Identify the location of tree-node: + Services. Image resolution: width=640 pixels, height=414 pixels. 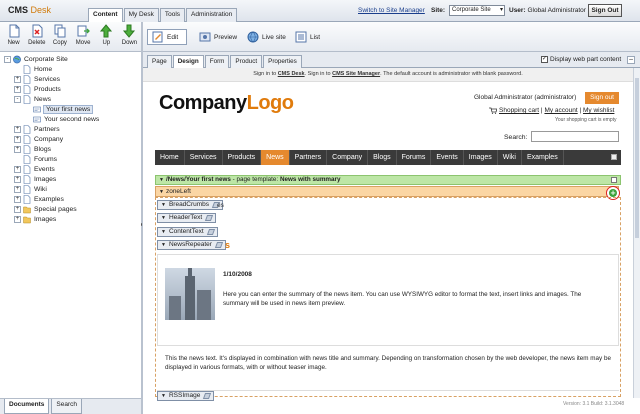
(70, 79).